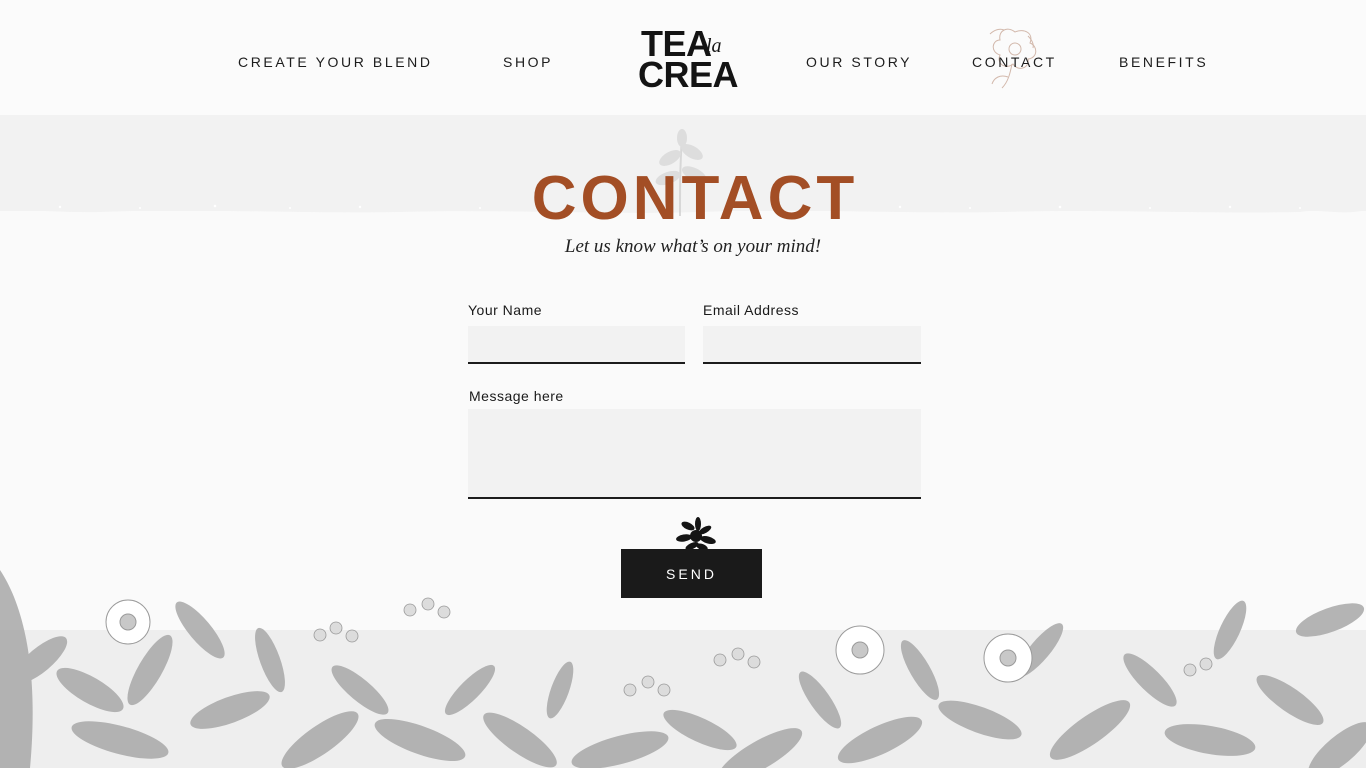 This screenshot has height=768, width=1366. I want to click on message-textarea, so click(694, 454).